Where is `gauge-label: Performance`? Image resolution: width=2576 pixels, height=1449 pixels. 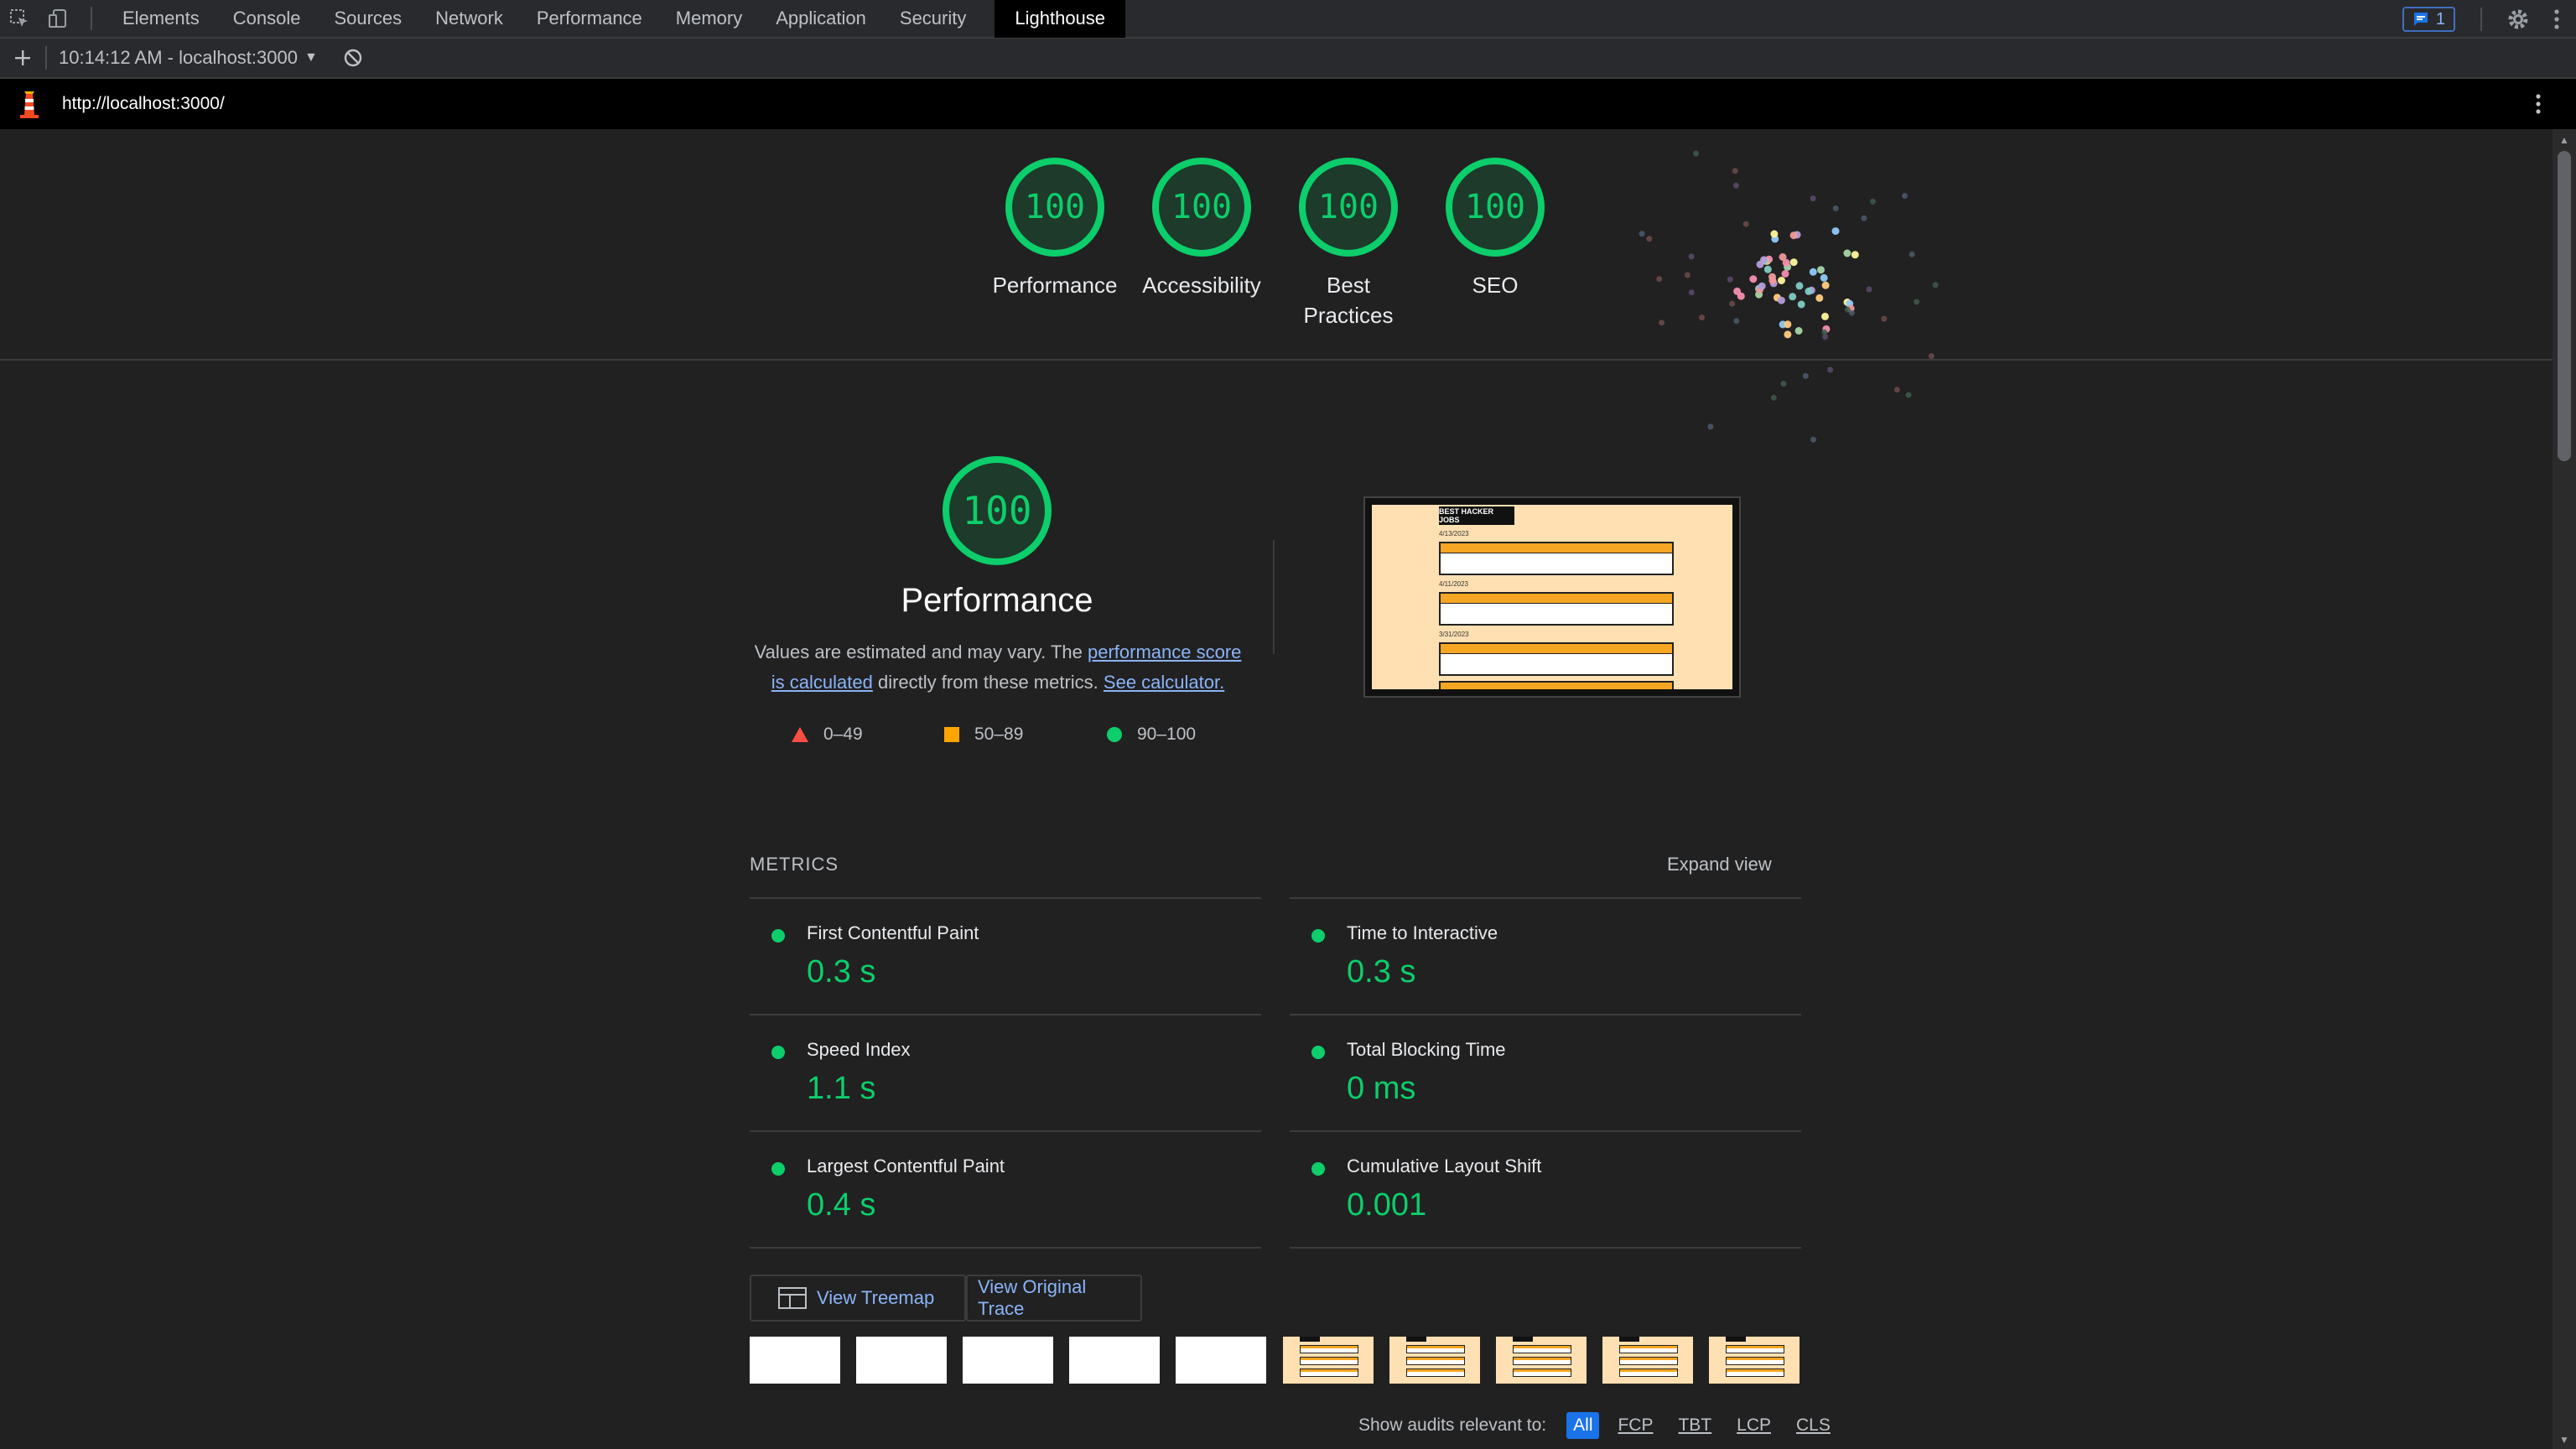 gauge-label: Performance is located at coordinates (1055, 285).